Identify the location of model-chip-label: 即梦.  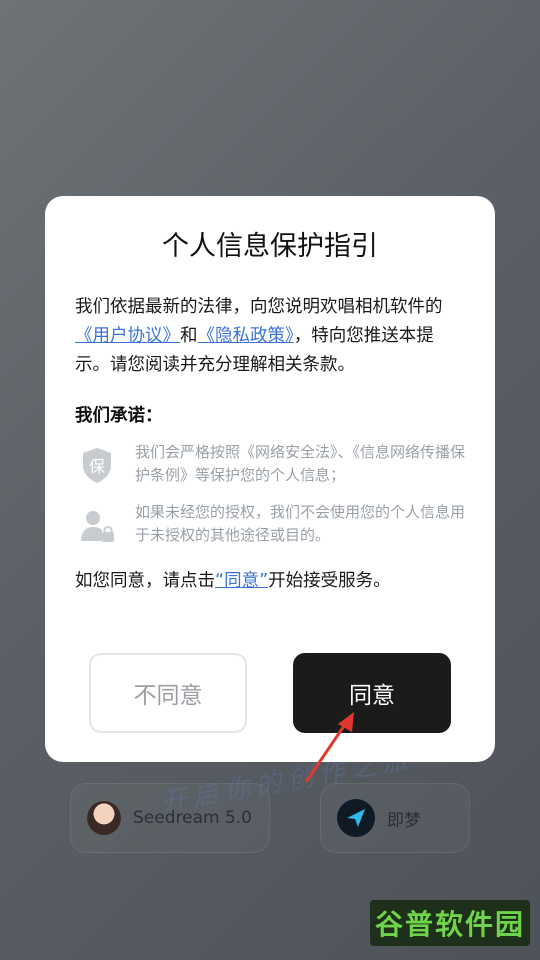
(404, 820).